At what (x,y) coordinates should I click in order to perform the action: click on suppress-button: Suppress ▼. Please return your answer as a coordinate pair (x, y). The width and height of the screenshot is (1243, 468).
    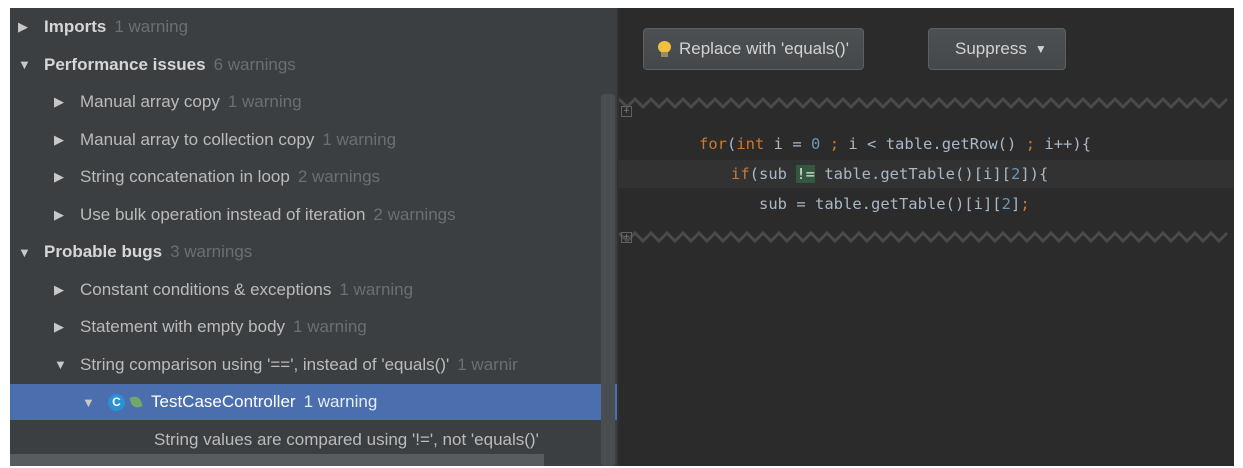
    Looking at the image, I should click on (997, 49).